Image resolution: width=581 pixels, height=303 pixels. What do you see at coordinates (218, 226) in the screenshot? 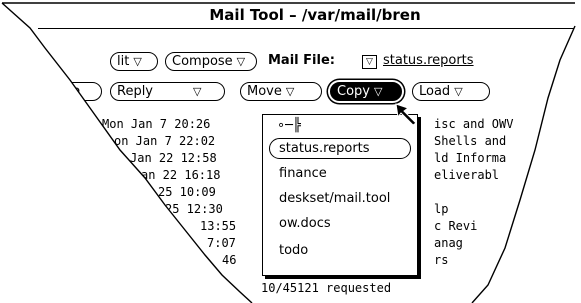
I see `message-date: 13:55` at bounding box center [218, 226].